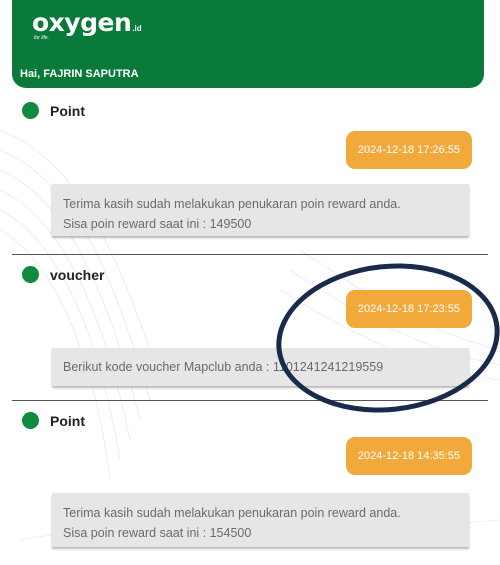 This screenshot has height=565, width=500. What do you see at coordinates (408, 150) in the screenshot?
I see `notification-timestamp: 2024-12-18 17:26:55` at bounding box center [408, 150].